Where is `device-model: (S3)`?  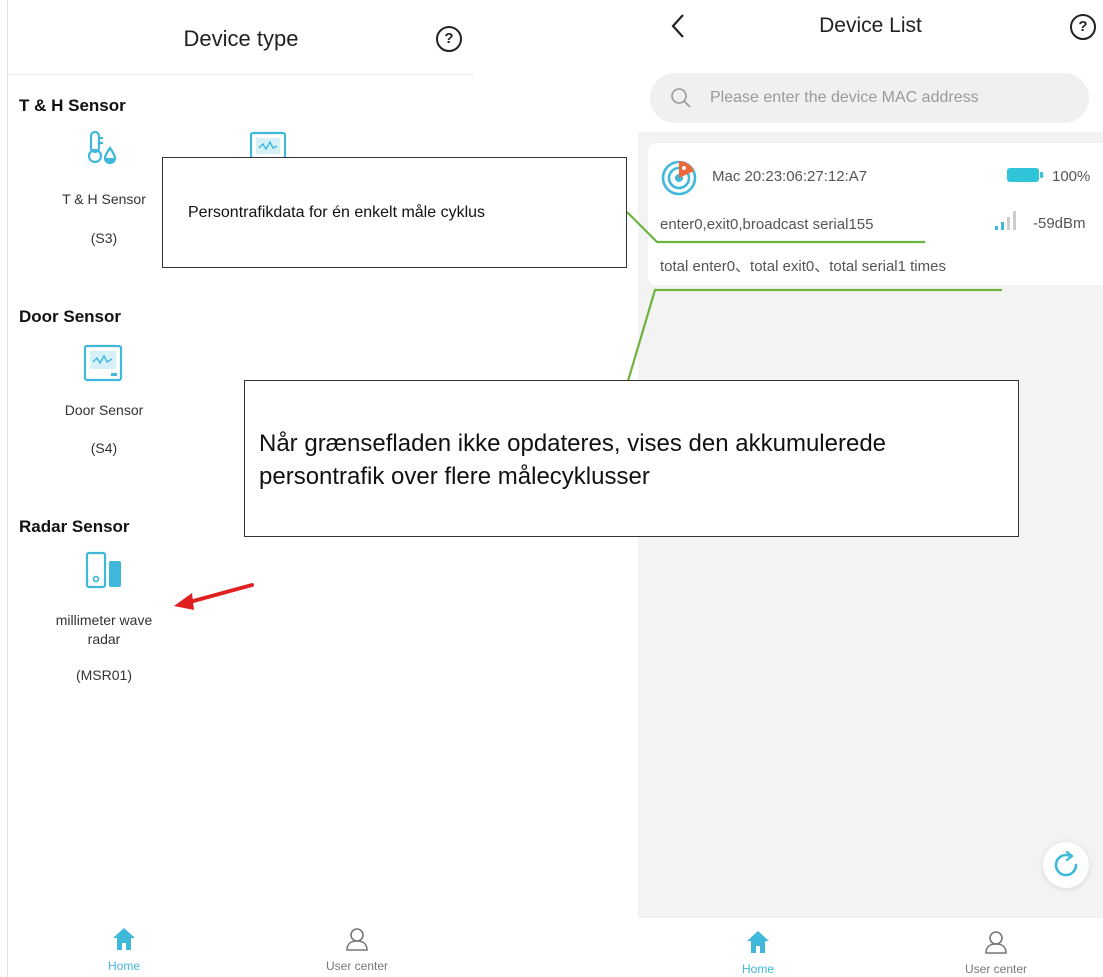 device-model: (S3) is located at coordinates (104, 238).